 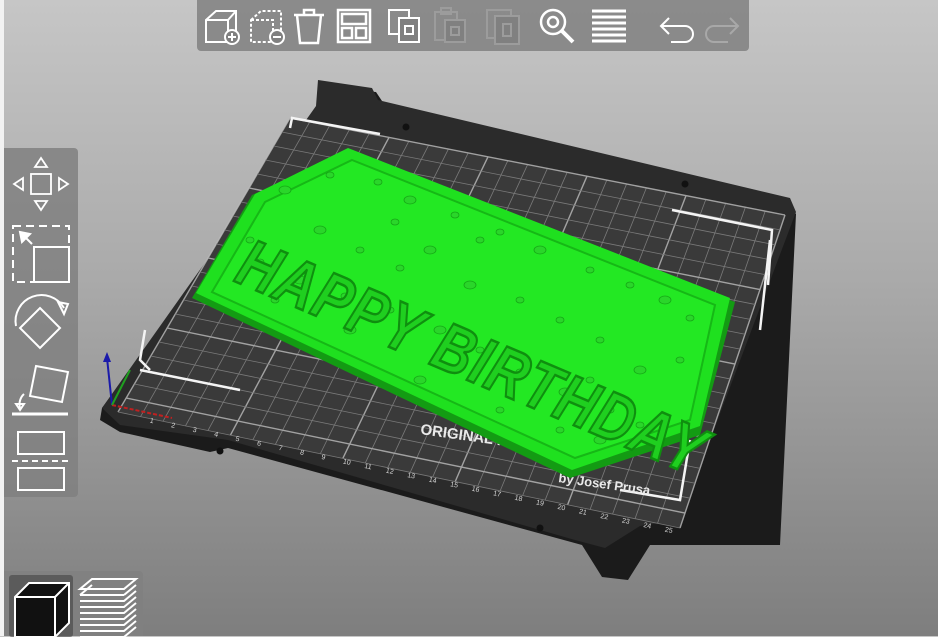 I want to click on redo-button, so click(x=722, y=26).